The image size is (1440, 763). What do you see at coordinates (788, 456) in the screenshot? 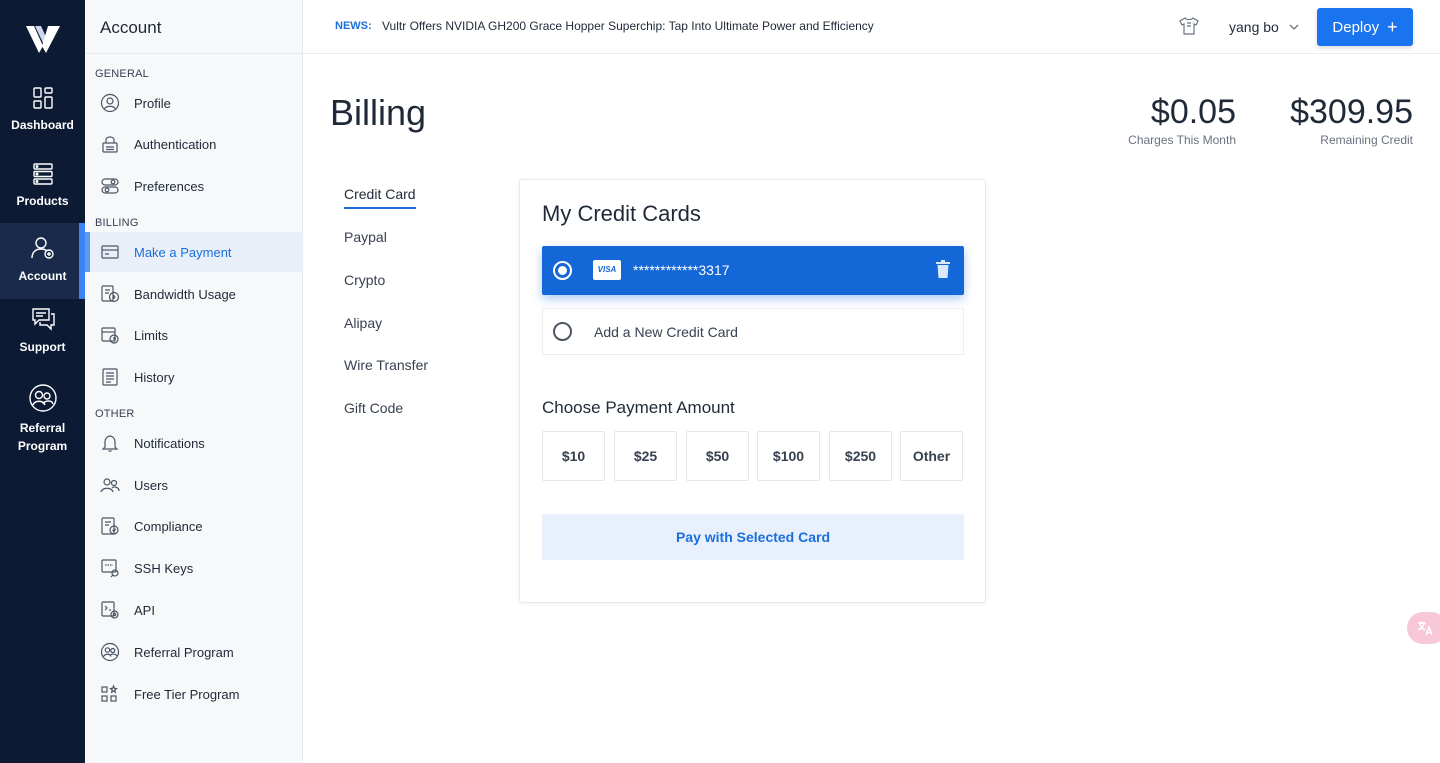
I see `amount-button: $100` at bounding box center [788, 456].